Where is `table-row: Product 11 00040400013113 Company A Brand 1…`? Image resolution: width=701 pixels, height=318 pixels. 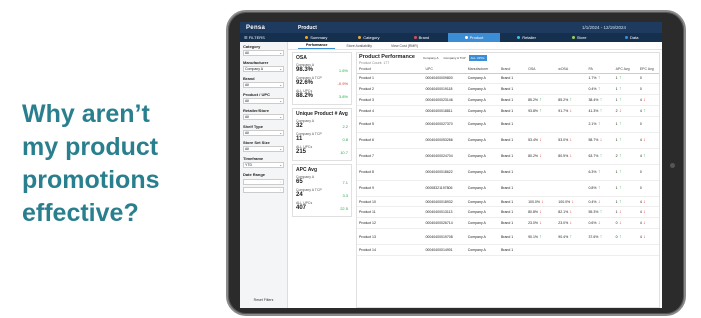
table-row: Product 11 00040400013113 Company A Brand 1… is located at coordinates (508, 212).